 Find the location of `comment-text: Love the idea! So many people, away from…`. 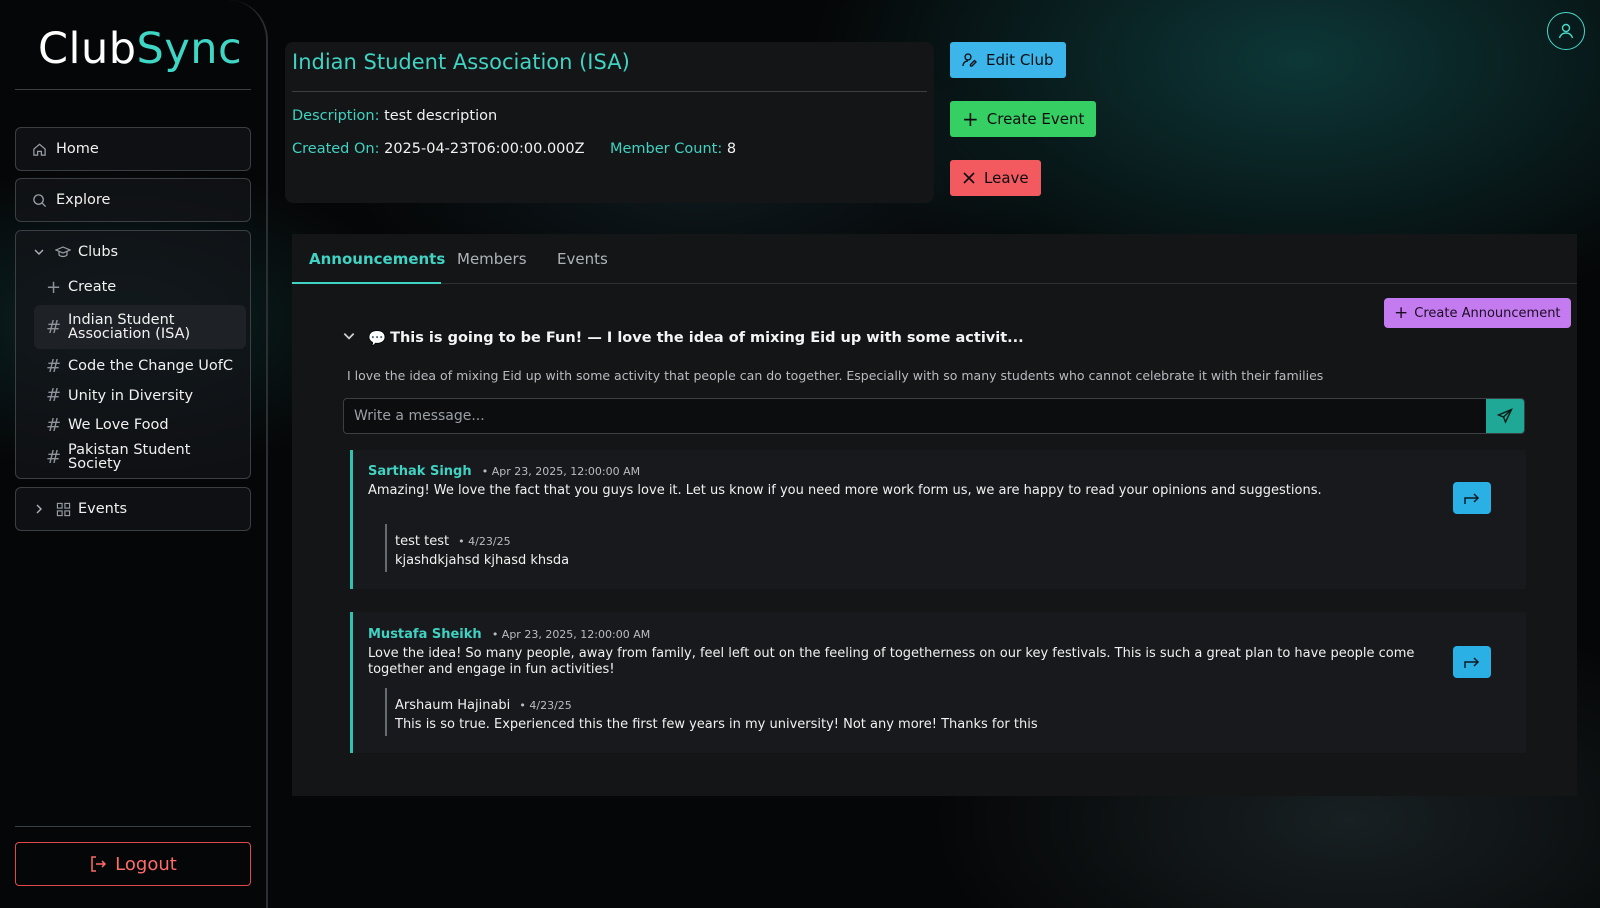

comment-text: Love the idea! So many people, away from… is located at coordinates (891, 661).